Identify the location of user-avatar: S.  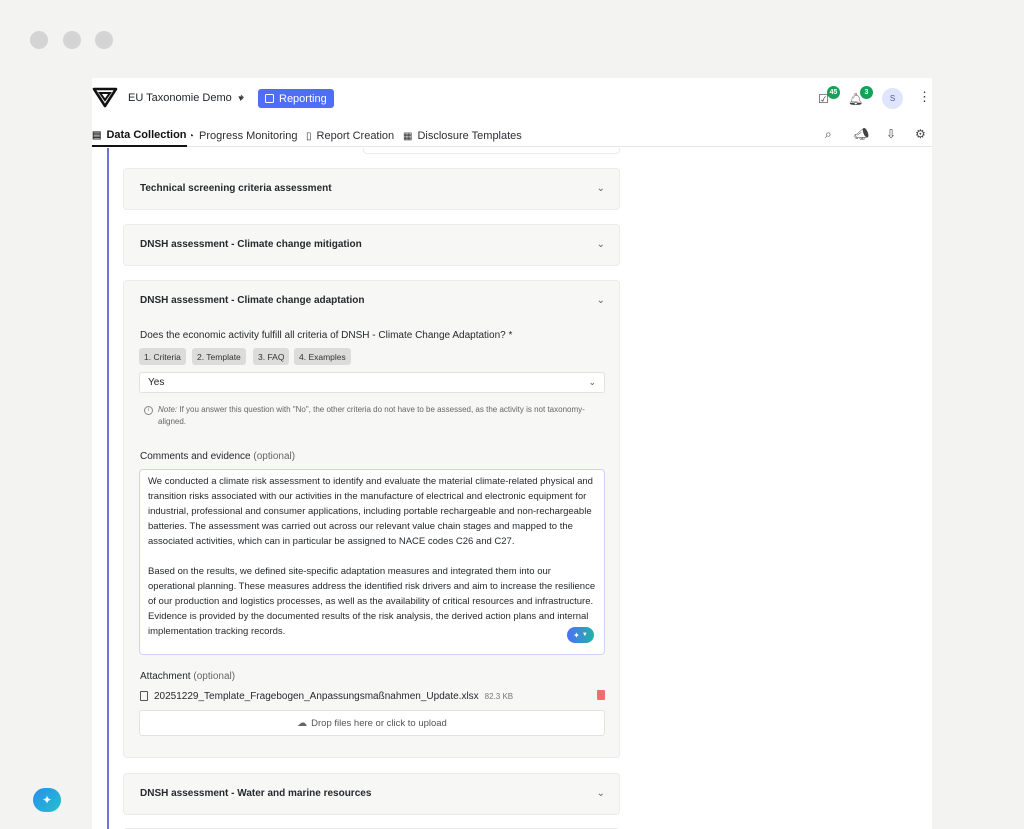
(892, 98).